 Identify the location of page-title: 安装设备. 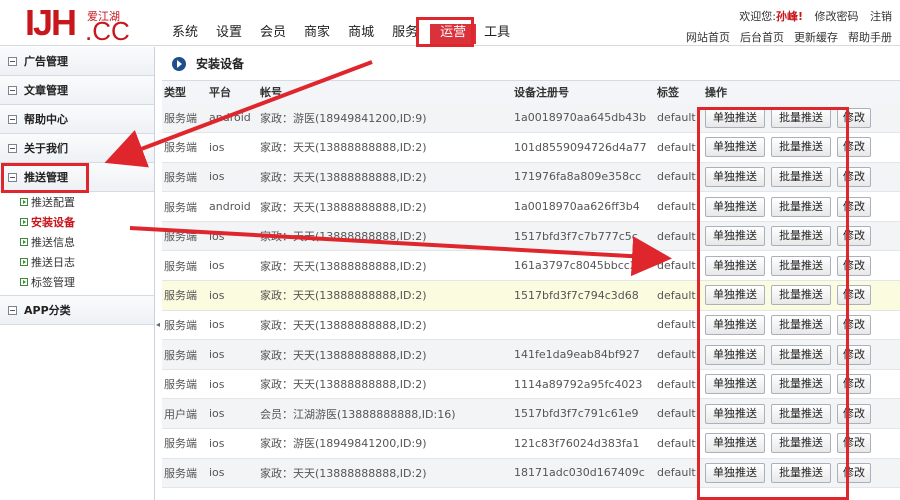
(220, 64).